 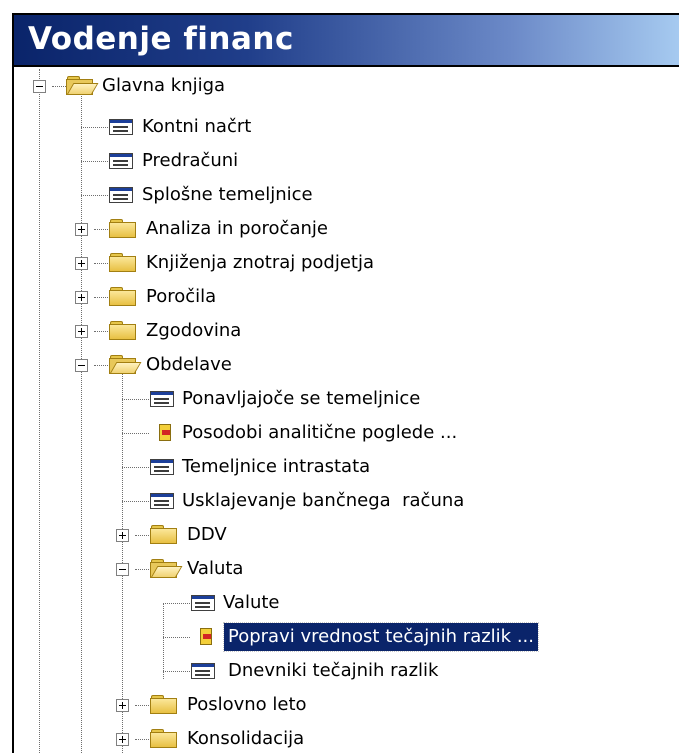 I want to click on title-bar: Vodenje financ, so click(x=346, y=41).